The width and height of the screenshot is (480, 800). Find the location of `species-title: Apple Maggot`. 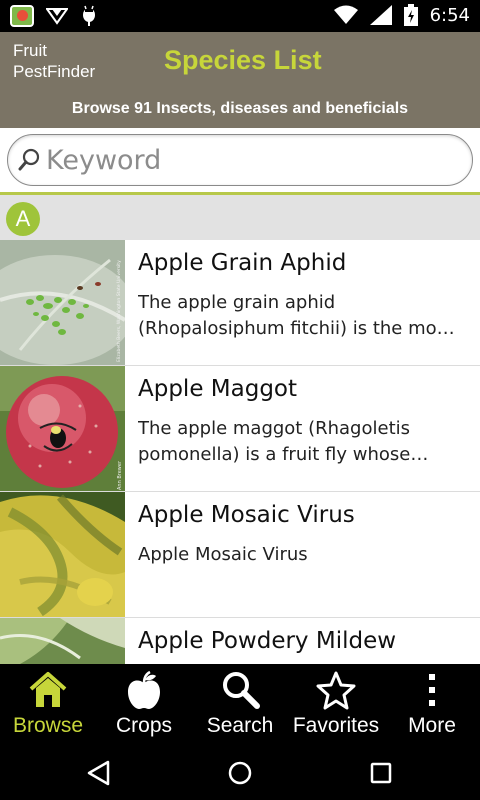

species-title: Apple Maggot is located at coordinates (218, 389).